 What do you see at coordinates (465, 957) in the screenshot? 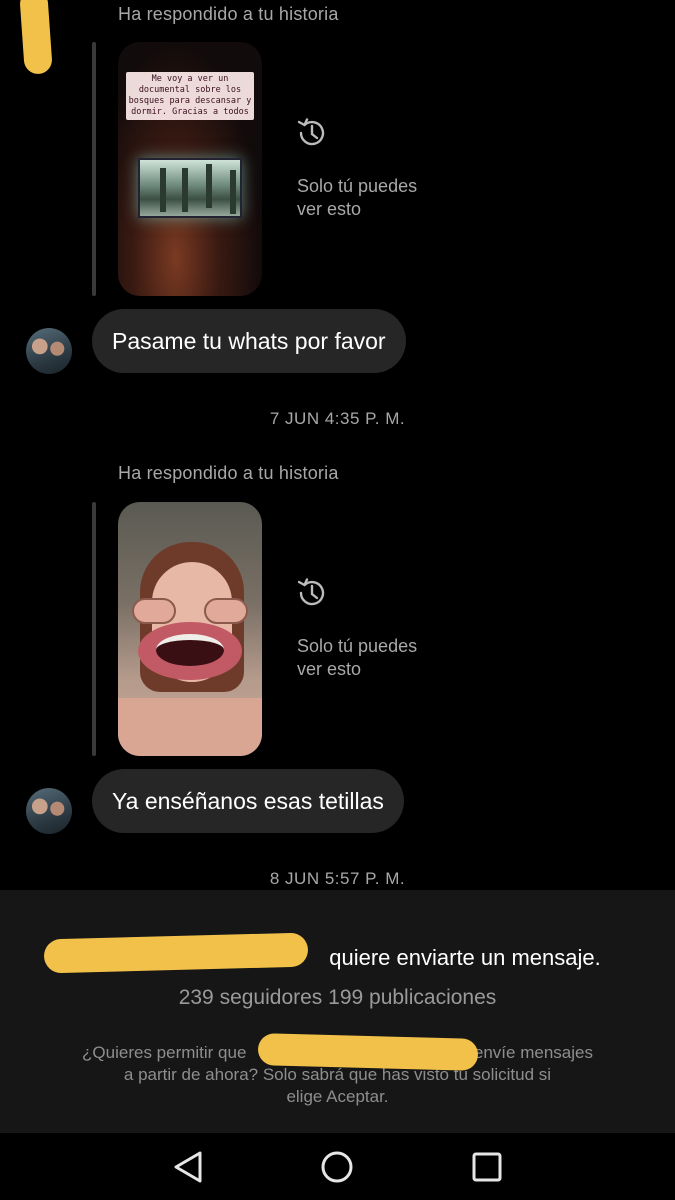
I see `request-title-text: quiere enviarte un mensaje.` at bounding box center [465, 957].